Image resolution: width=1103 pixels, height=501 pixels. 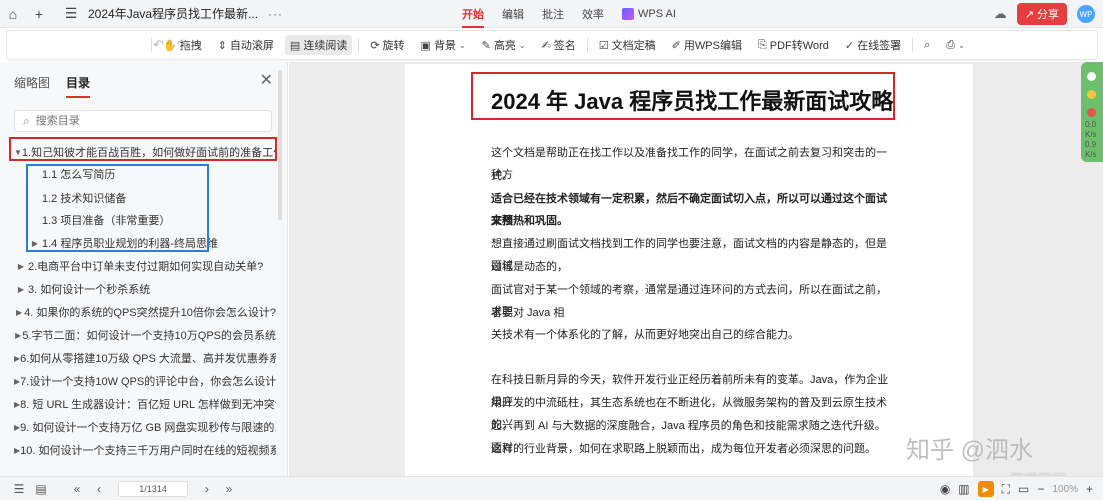 I want to click on finalize-label: 文档定稿, so click(x=633, y=46).